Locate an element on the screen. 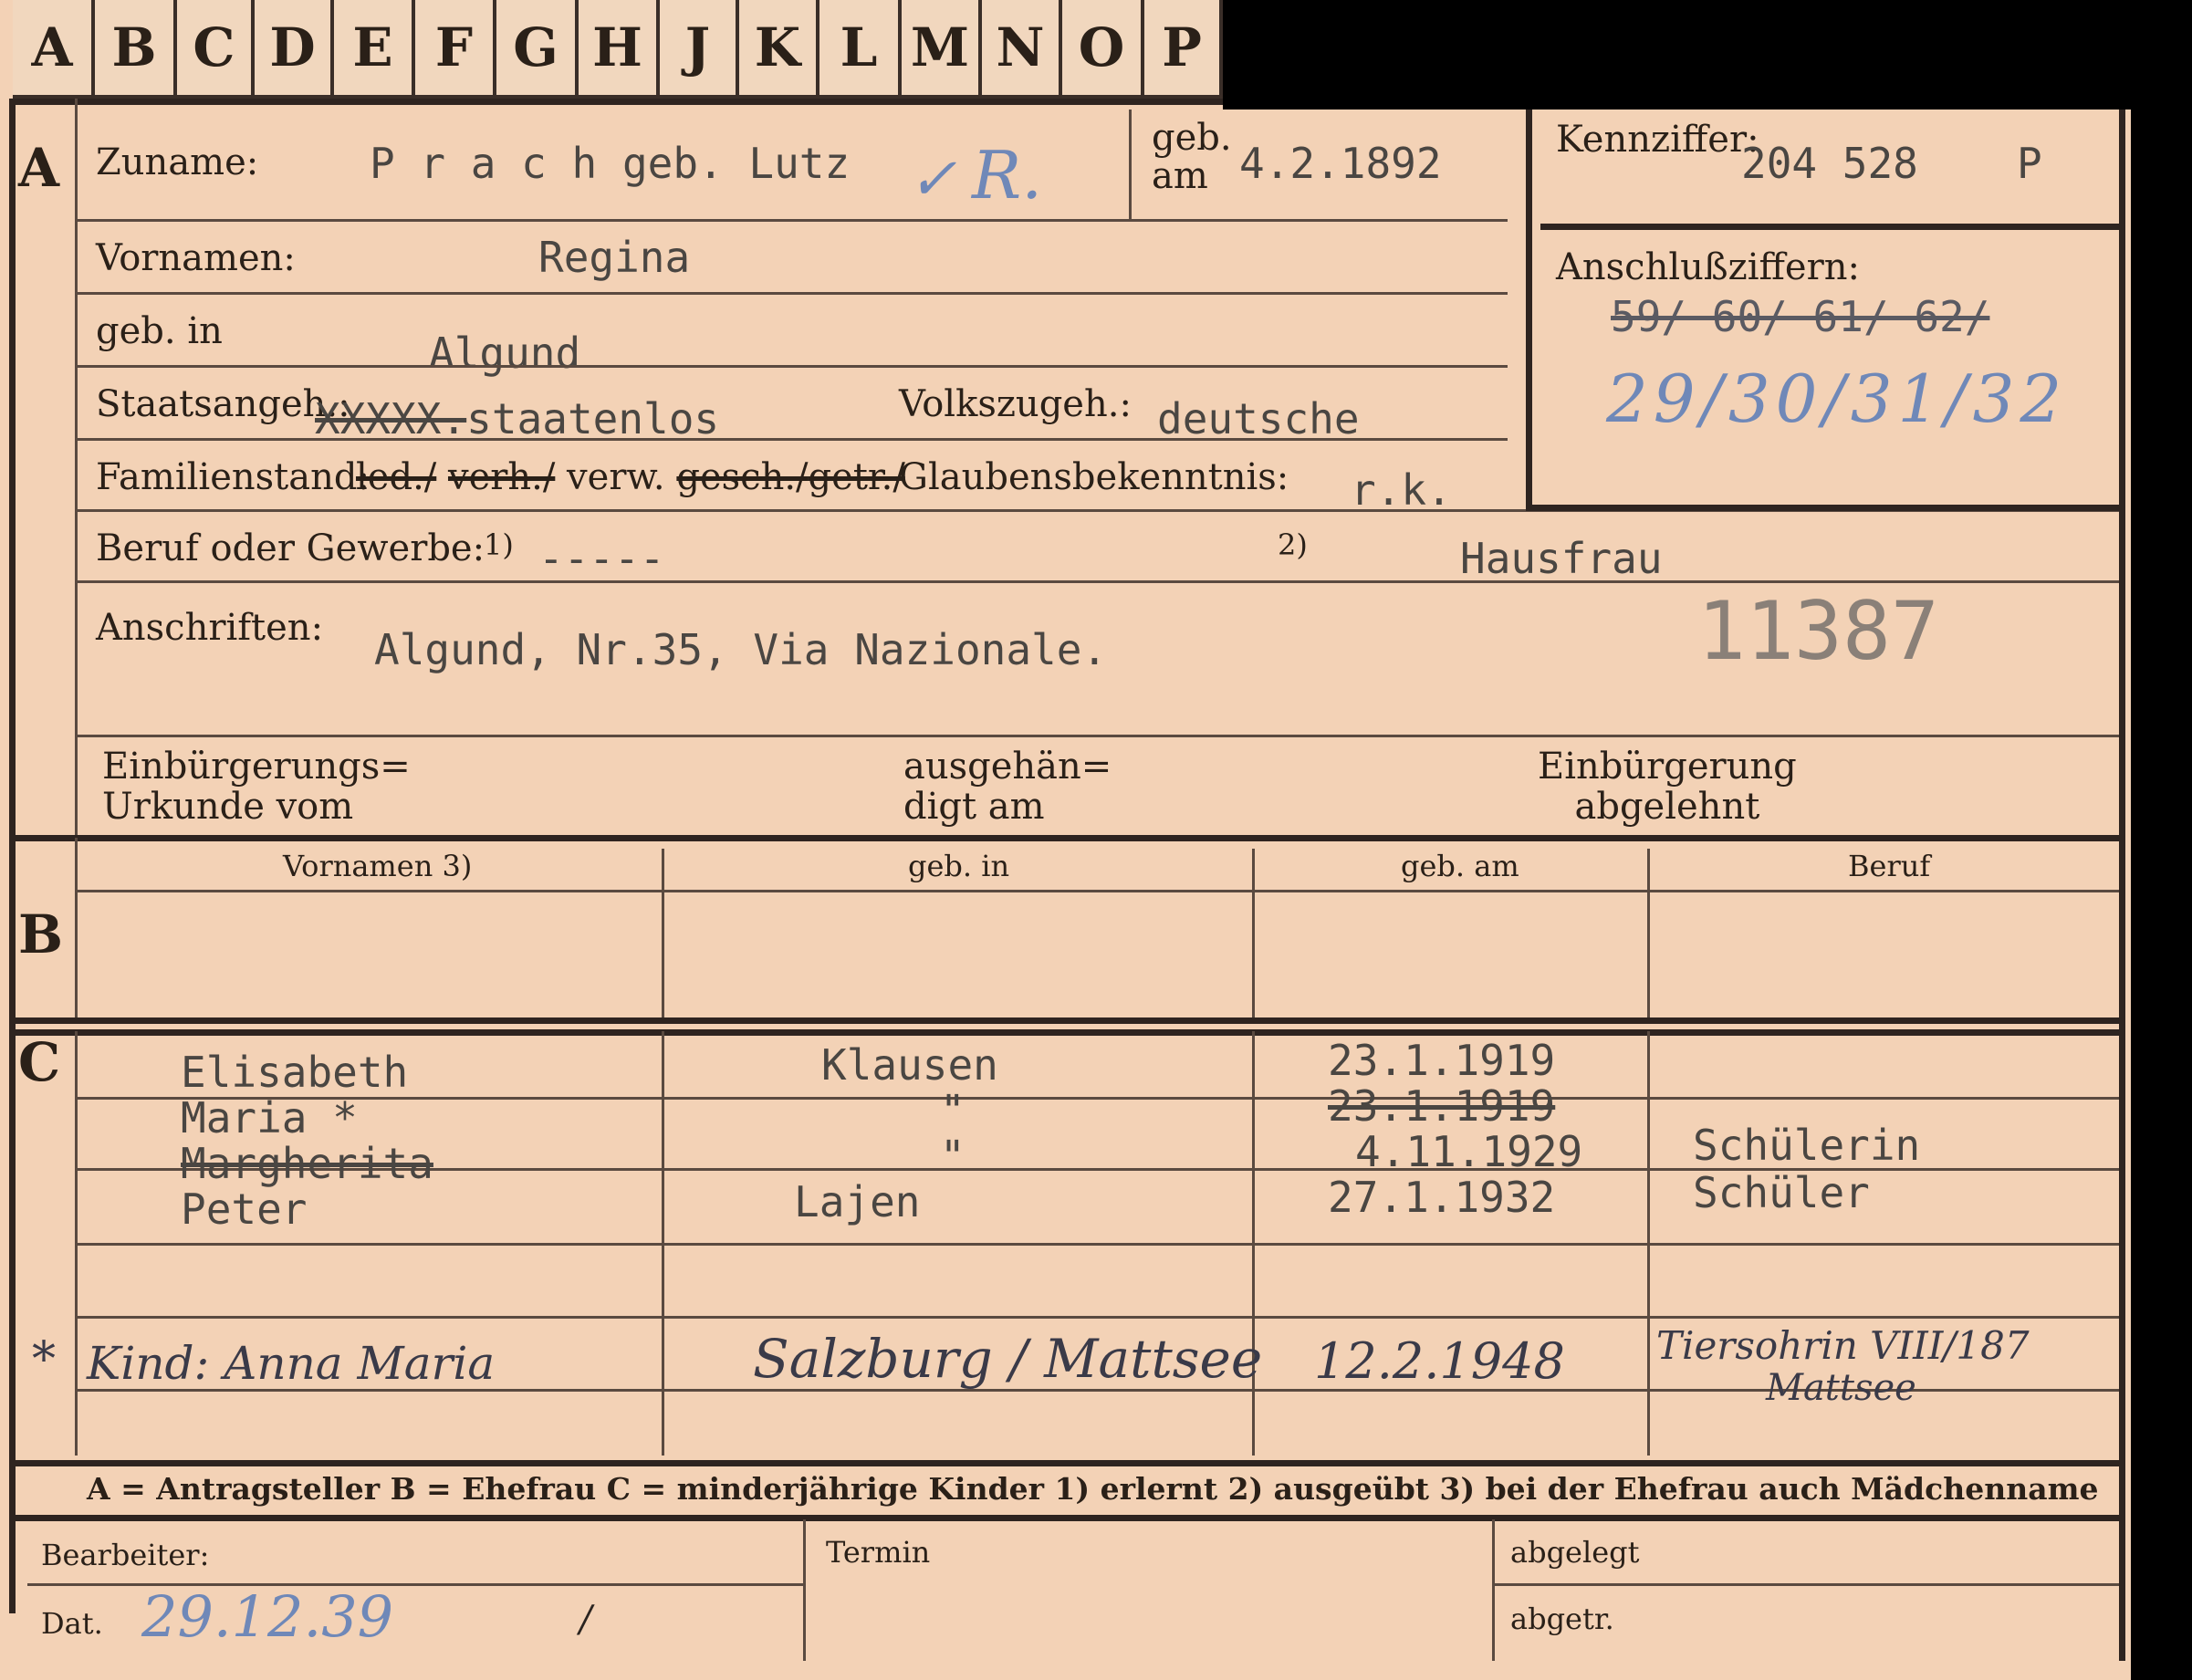  child-note-place: Salzburg / Mattsee is located at coordinates (1008, 1359).